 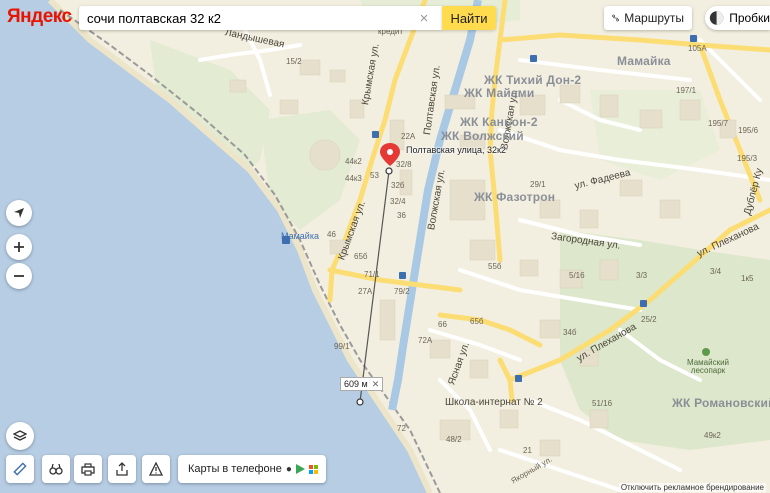 I want to click on complex-label: ЖК Каньон-2, so click(x=499, y=122).